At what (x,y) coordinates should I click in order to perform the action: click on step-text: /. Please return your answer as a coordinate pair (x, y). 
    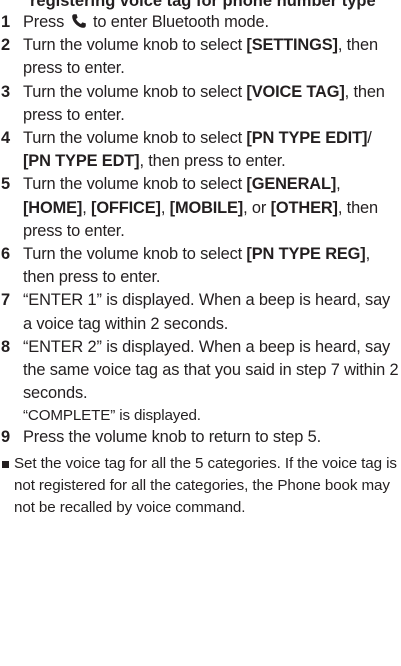
    Looking at the image, I should click on (369, 138).